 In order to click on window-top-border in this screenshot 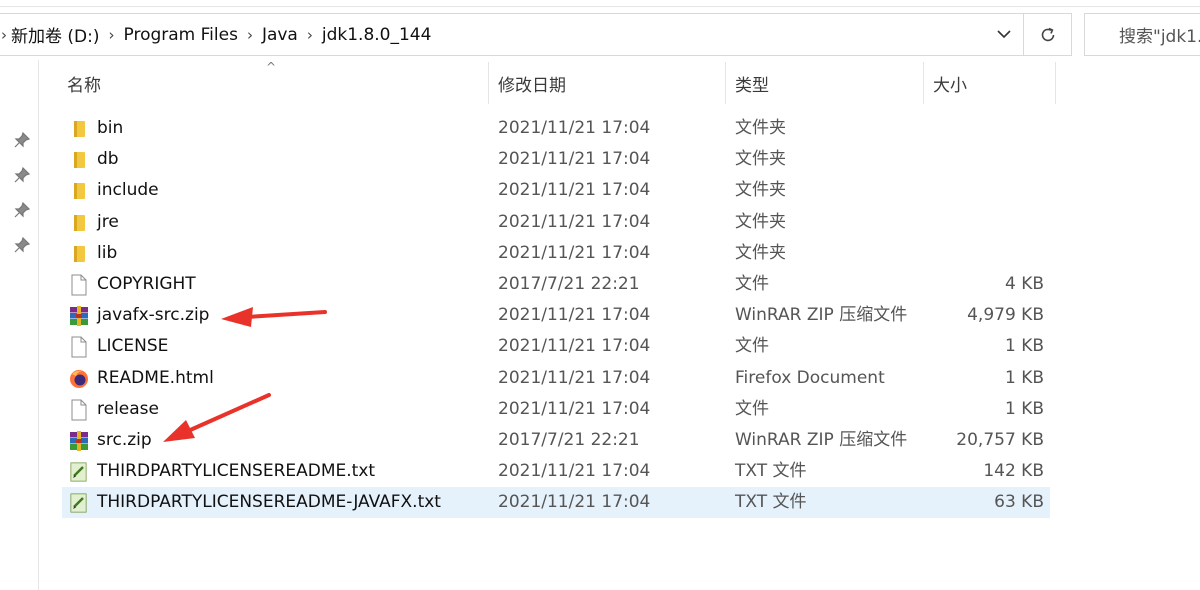, I will do `click(600, 6)`.